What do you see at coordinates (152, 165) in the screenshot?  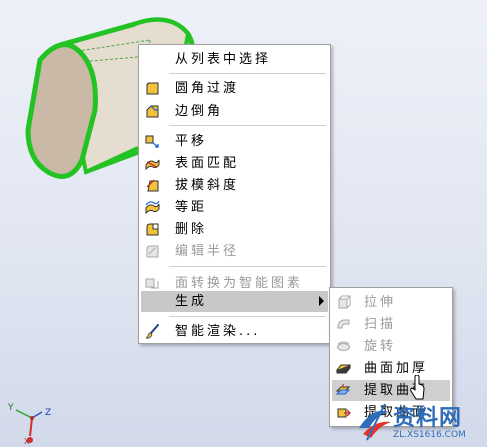 I see `surface-match-icon` at bounding box center [152, 165].